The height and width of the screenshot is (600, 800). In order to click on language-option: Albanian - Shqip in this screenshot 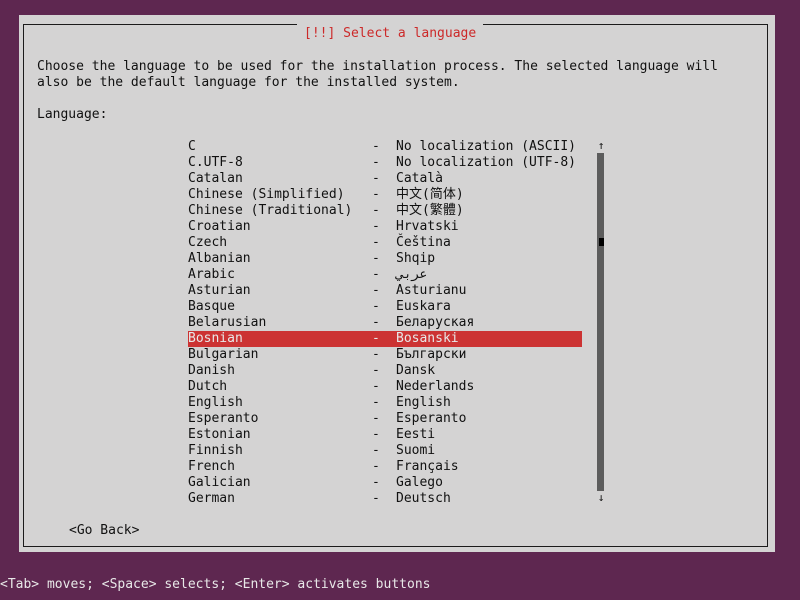, I will do `click(385, 259)`.